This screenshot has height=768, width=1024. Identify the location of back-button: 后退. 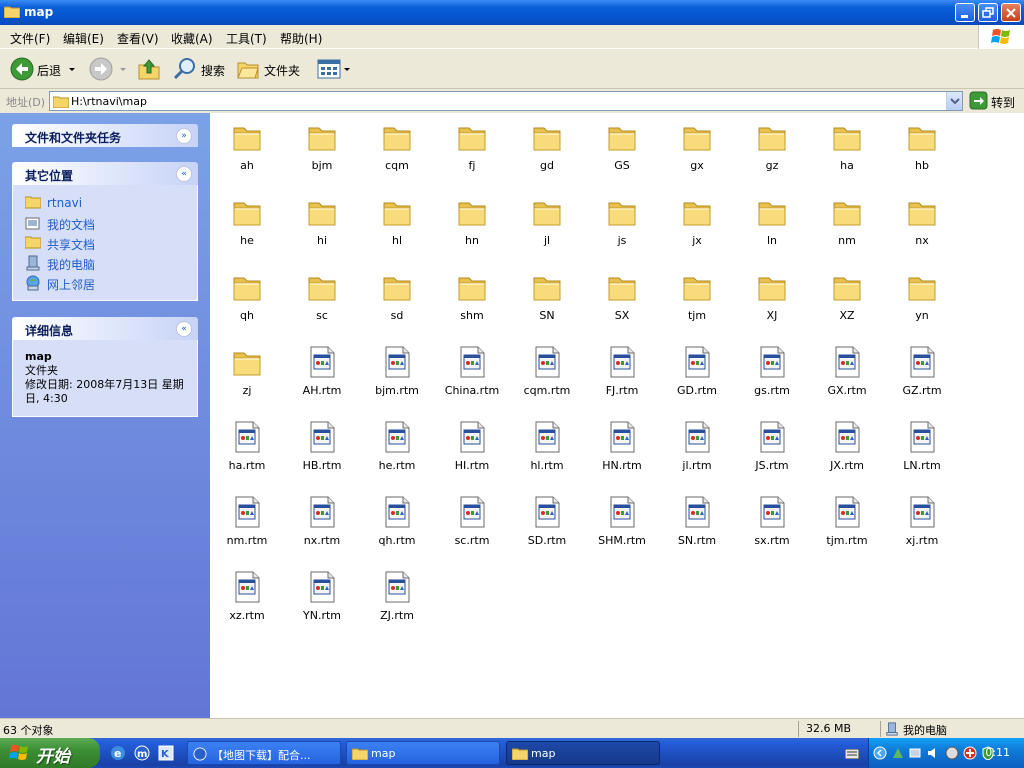
(44, 69).